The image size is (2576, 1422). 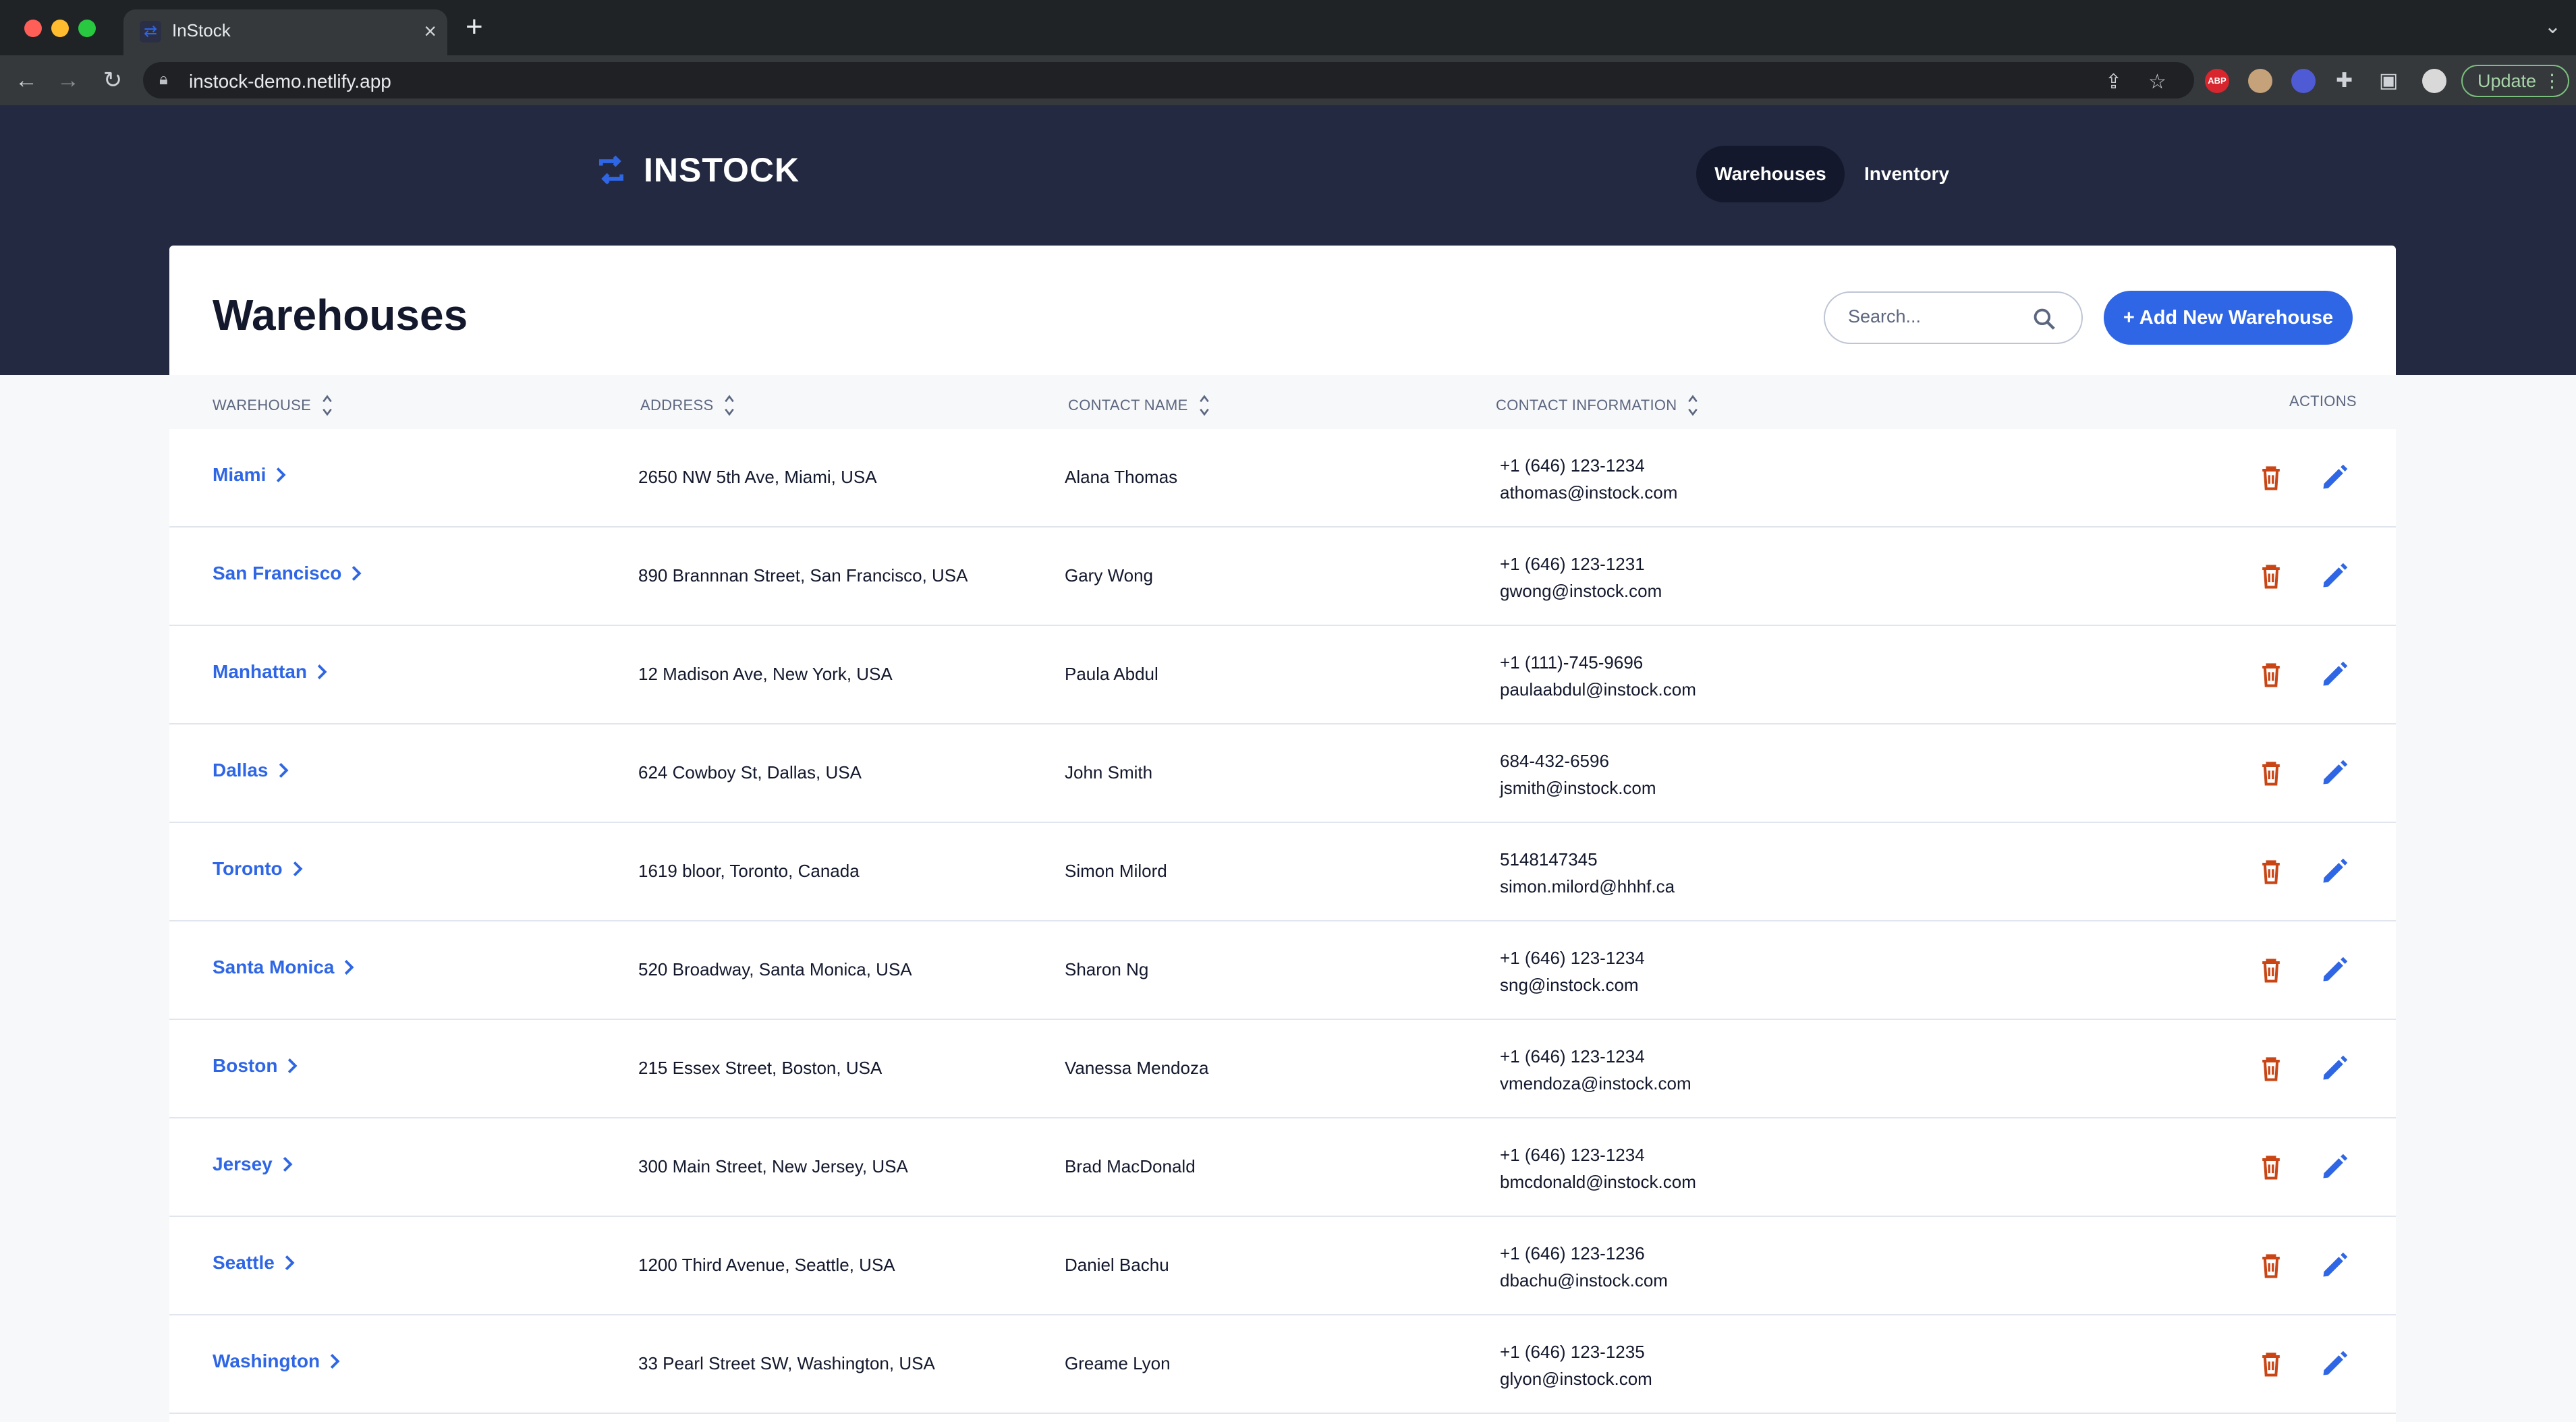 I want to click on header-address: ADDRESS, so click(x=688, y=405).